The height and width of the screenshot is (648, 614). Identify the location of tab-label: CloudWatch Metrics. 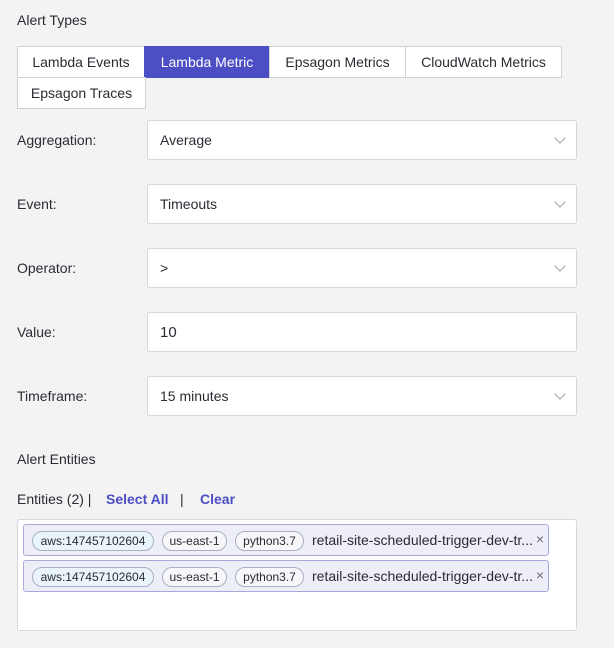
(483, 62).